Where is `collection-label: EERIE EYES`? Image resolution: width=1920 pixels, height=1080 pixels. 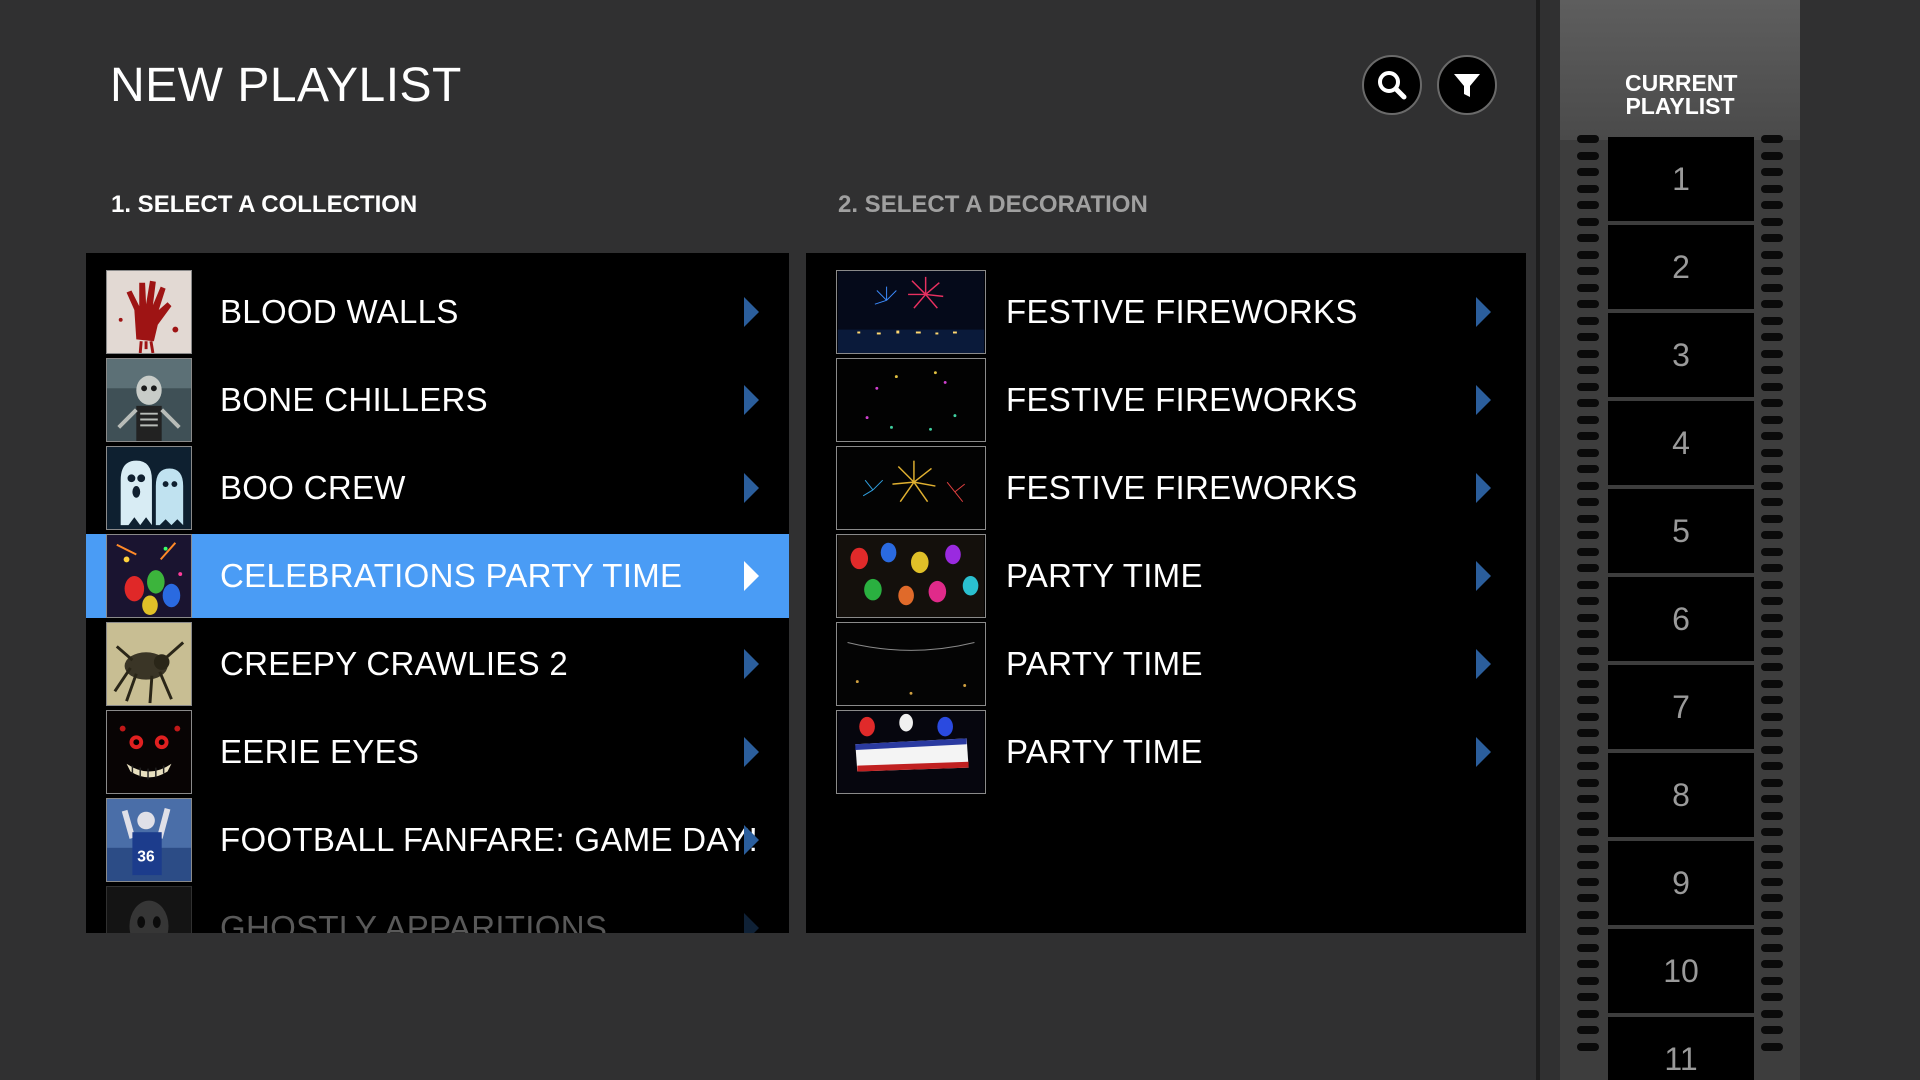
collection-label: EERIE EYES is located at coordinates (320, 751).